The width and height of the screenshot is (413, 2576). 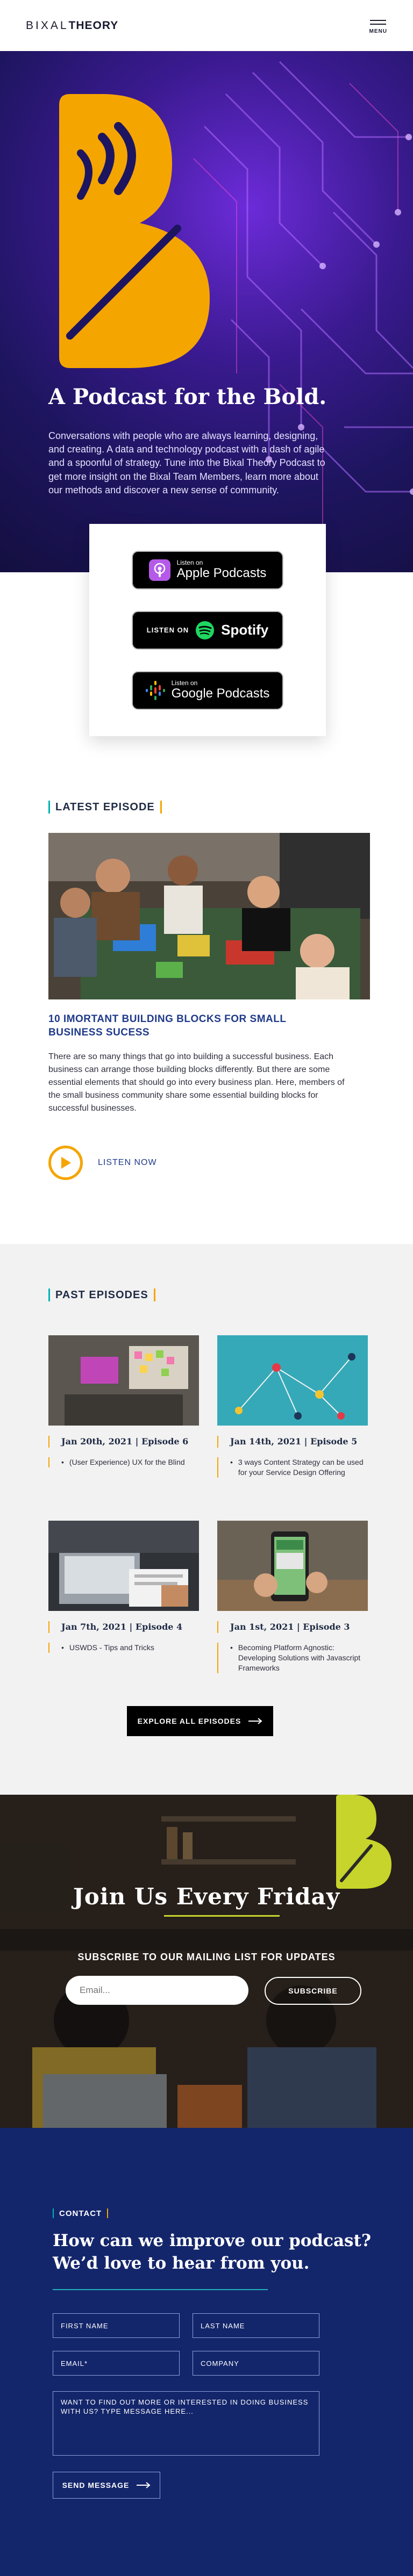 What do you see at coordinates (206, 25) in the screenshot?
I see `site-header: BIXALTHEORY MENU` at bounding box center [206, 25].